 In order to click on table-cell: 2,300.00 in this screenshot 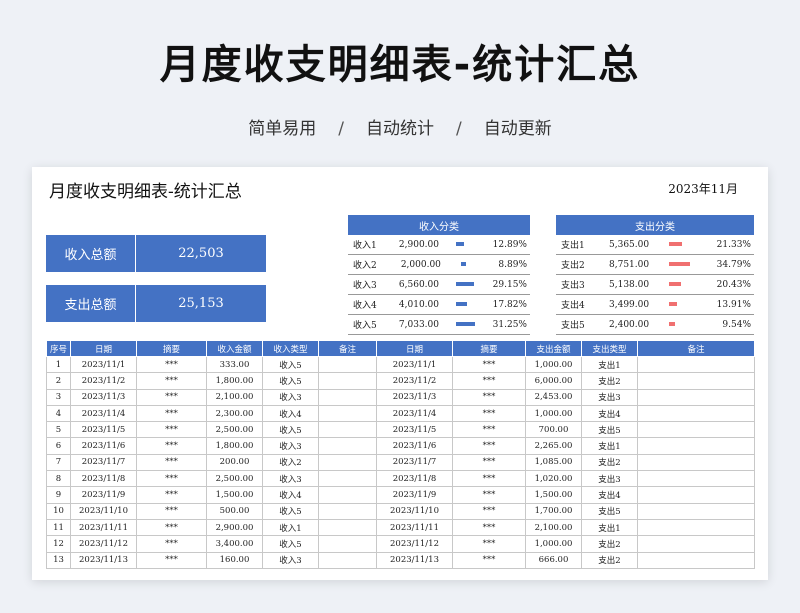, I will do `click(234, 413)`.